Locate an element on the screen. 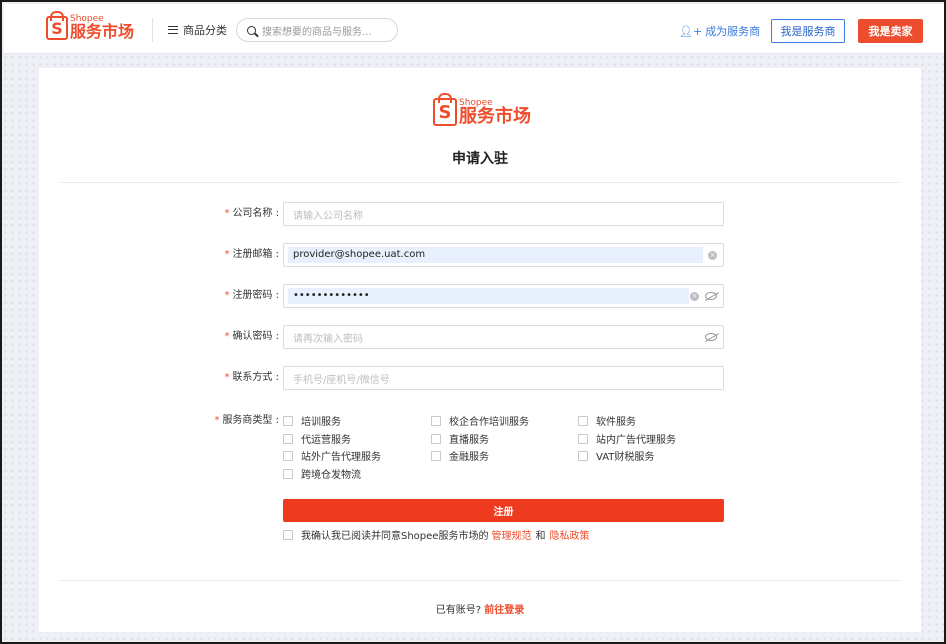 This screenshot has height=644, width=946. checkbox-vat: VAT财税服务 is located at coordinates (616, 455).